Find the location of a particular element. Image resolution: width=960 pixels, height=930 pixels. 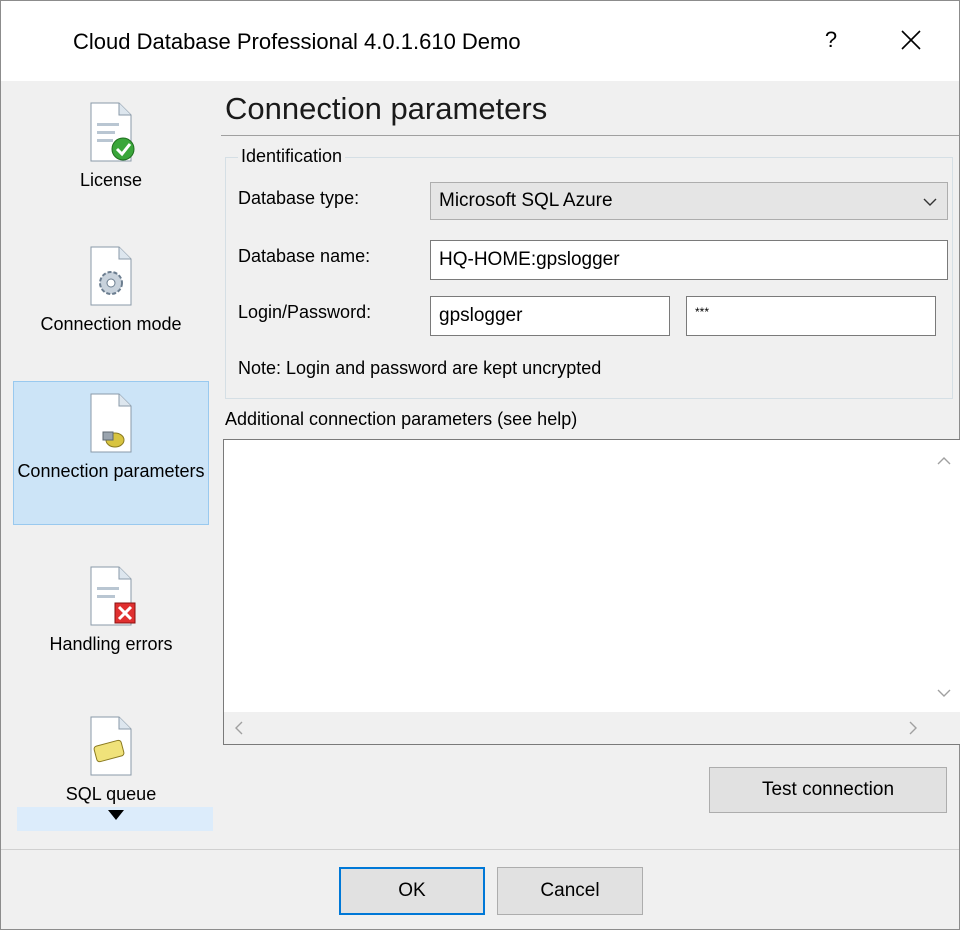

heading-divider is located at coordinates (590, 135).